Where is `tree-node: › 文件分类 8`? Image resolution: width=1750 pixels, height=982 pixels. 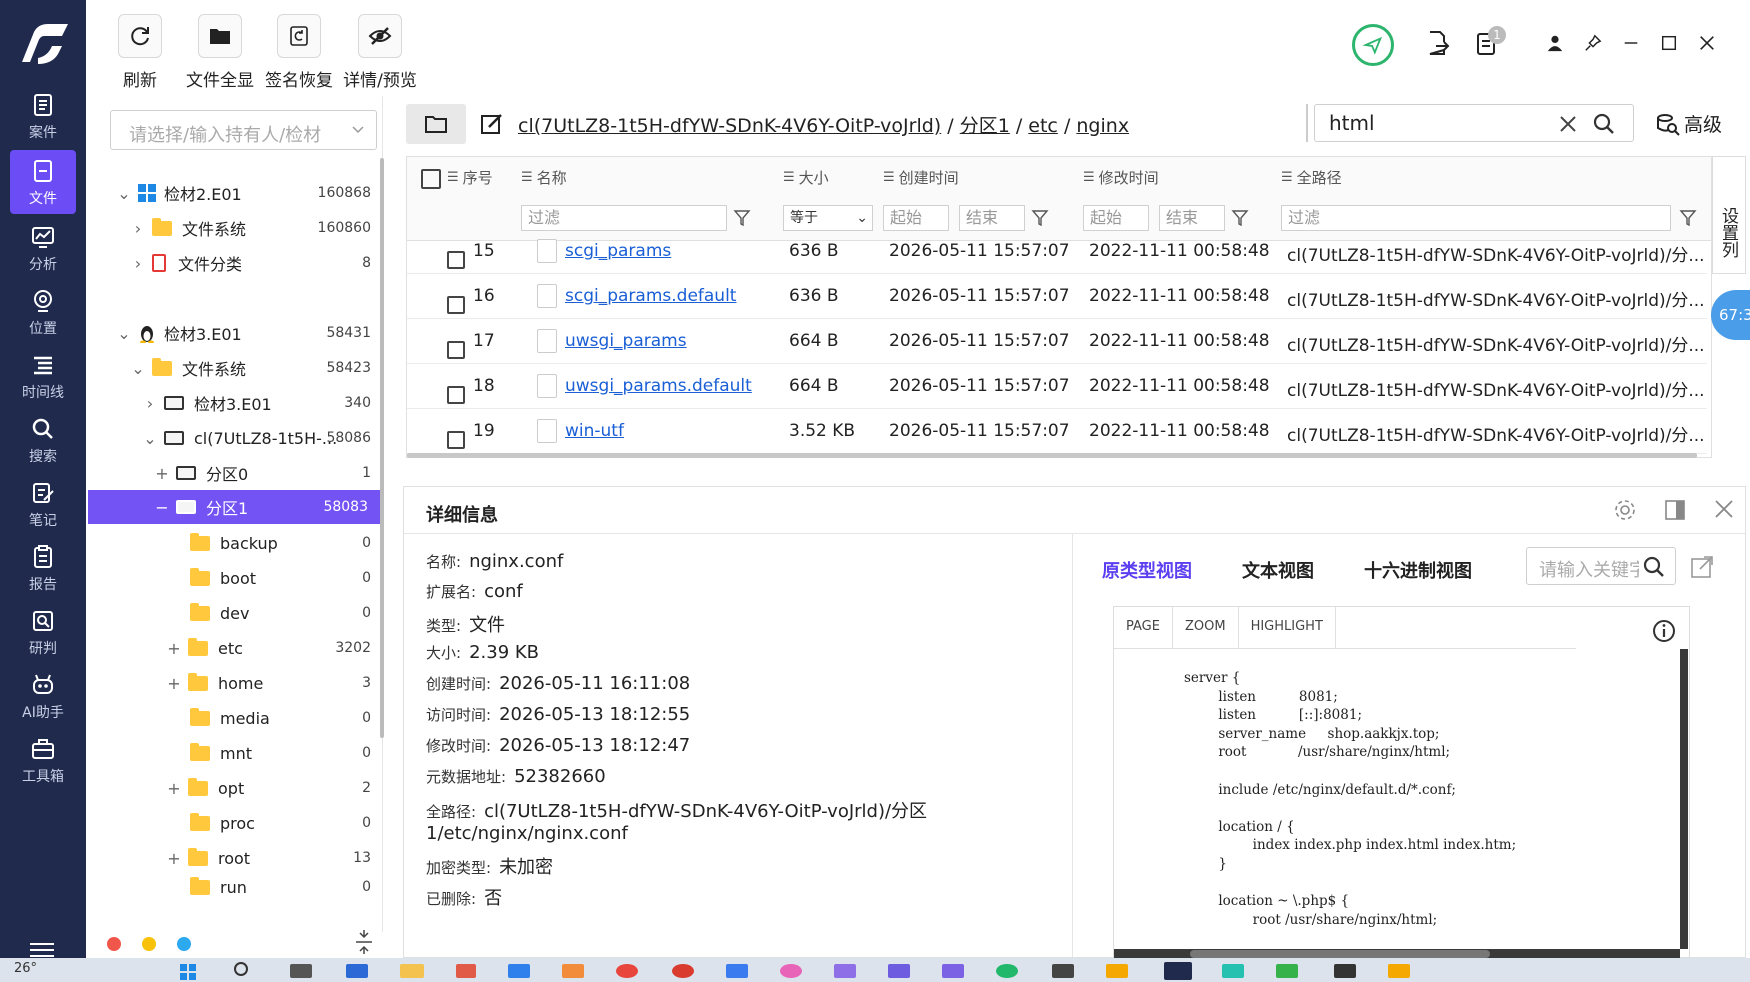
tree-node: › 文件分类 8 is located at coordinates (240, 263).